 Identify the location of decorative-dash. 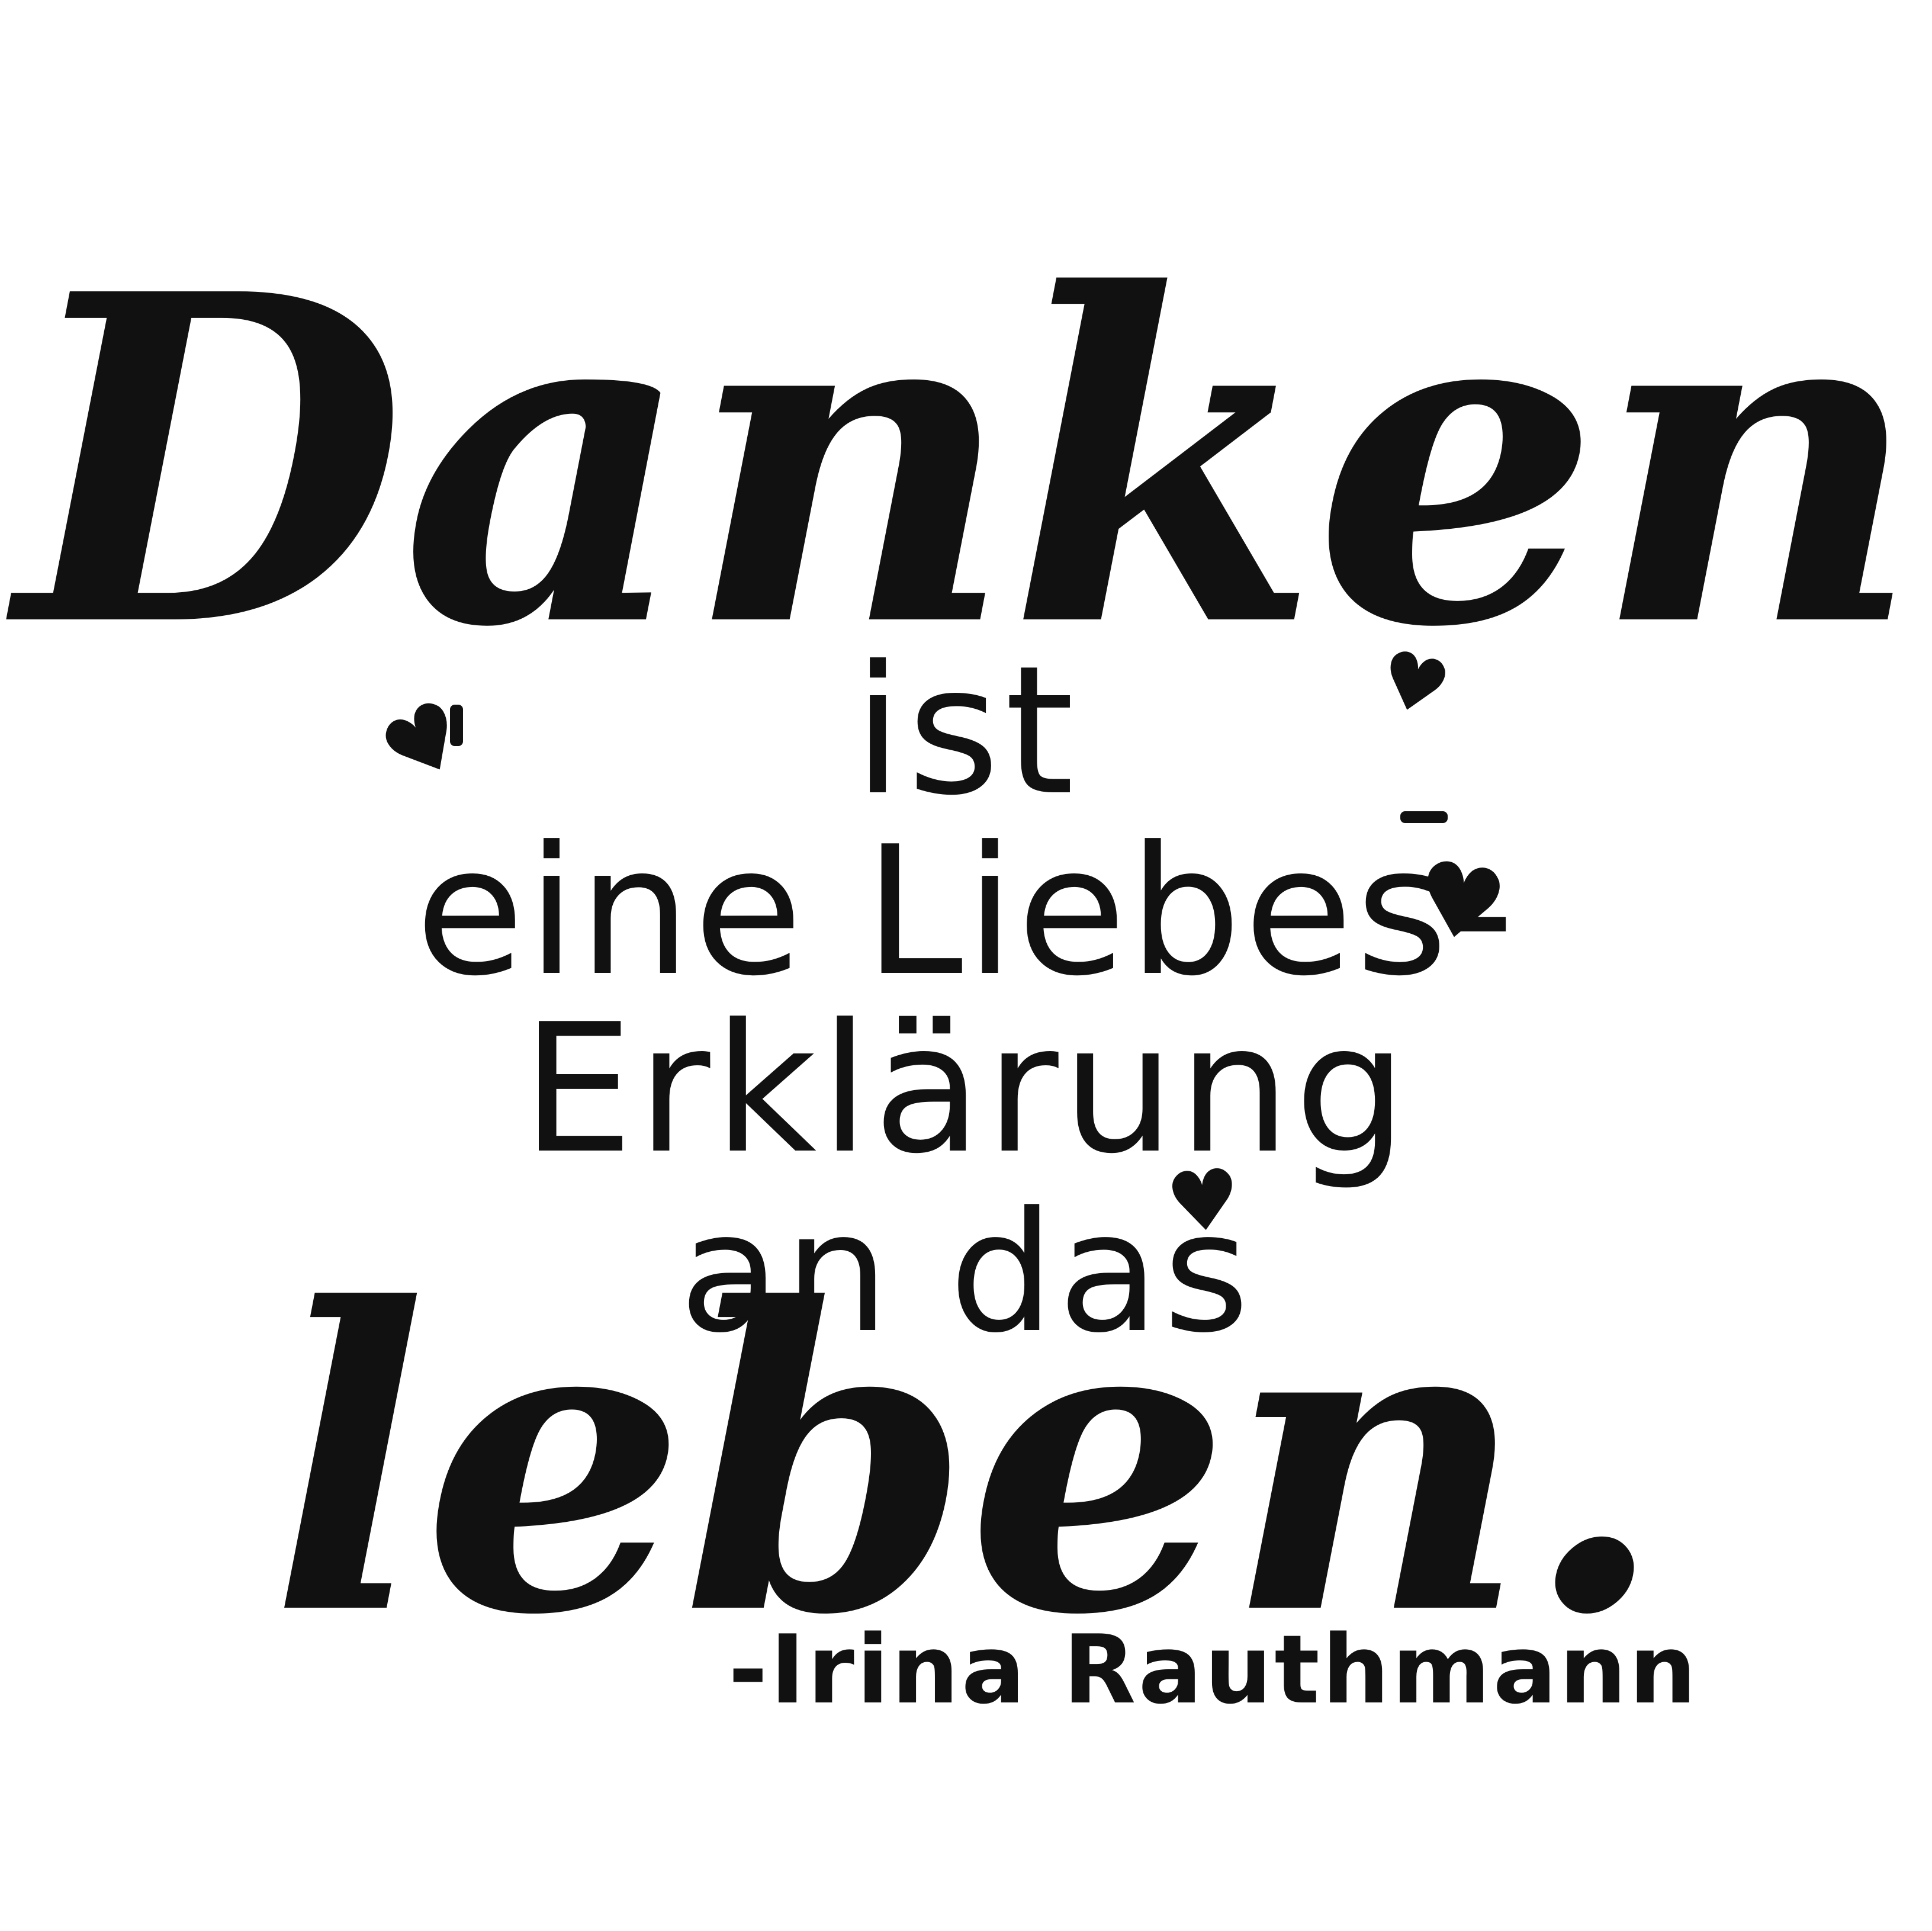
(1424, 817).